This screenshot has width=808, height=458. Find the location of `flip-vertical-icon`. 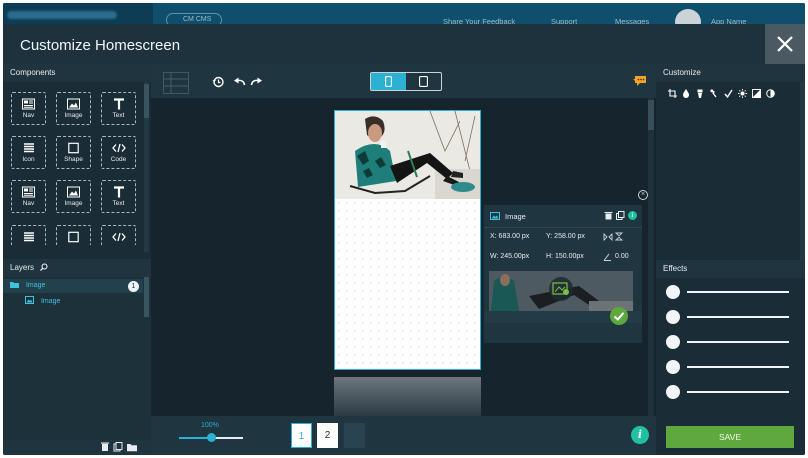

flip-vertical-icon is located at coordinates (619, 236).